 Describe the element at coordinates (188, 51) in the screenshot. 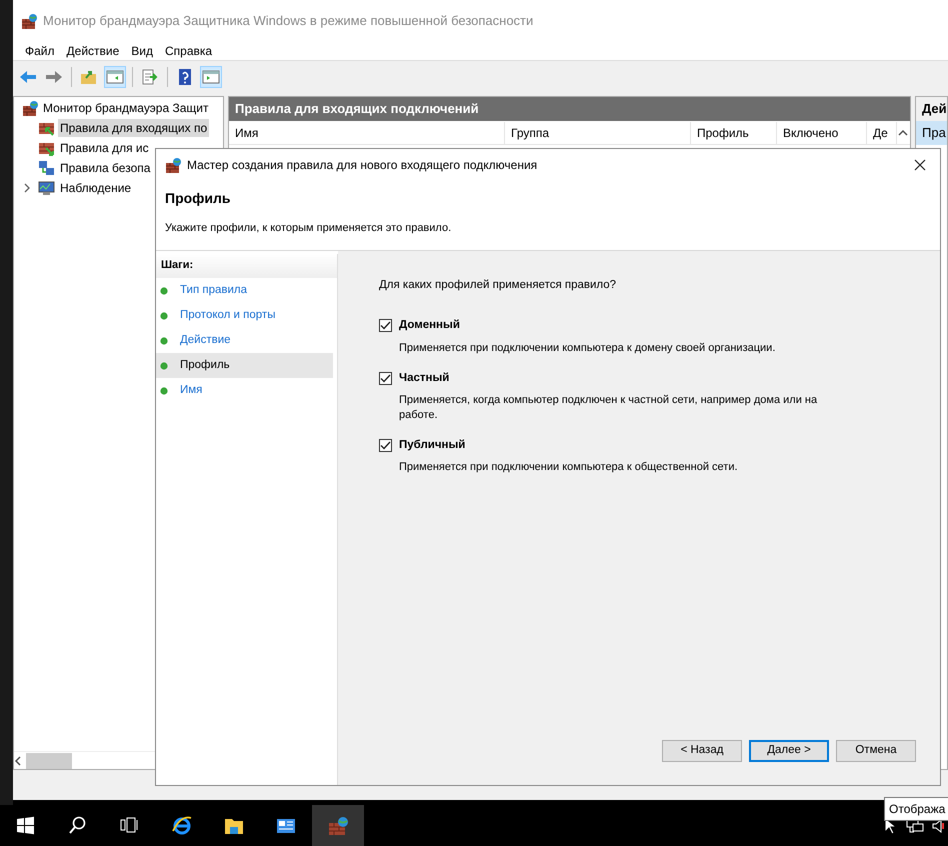

I see `menu-item: Справка` at that location.